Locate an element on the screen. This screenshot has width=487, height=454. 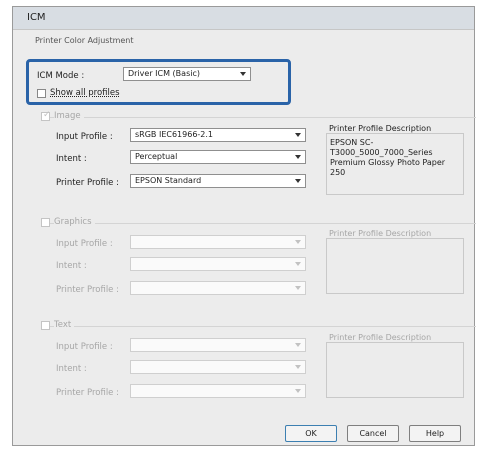
graphics-intent-label: Intent : is located at coordinates (71, 266).